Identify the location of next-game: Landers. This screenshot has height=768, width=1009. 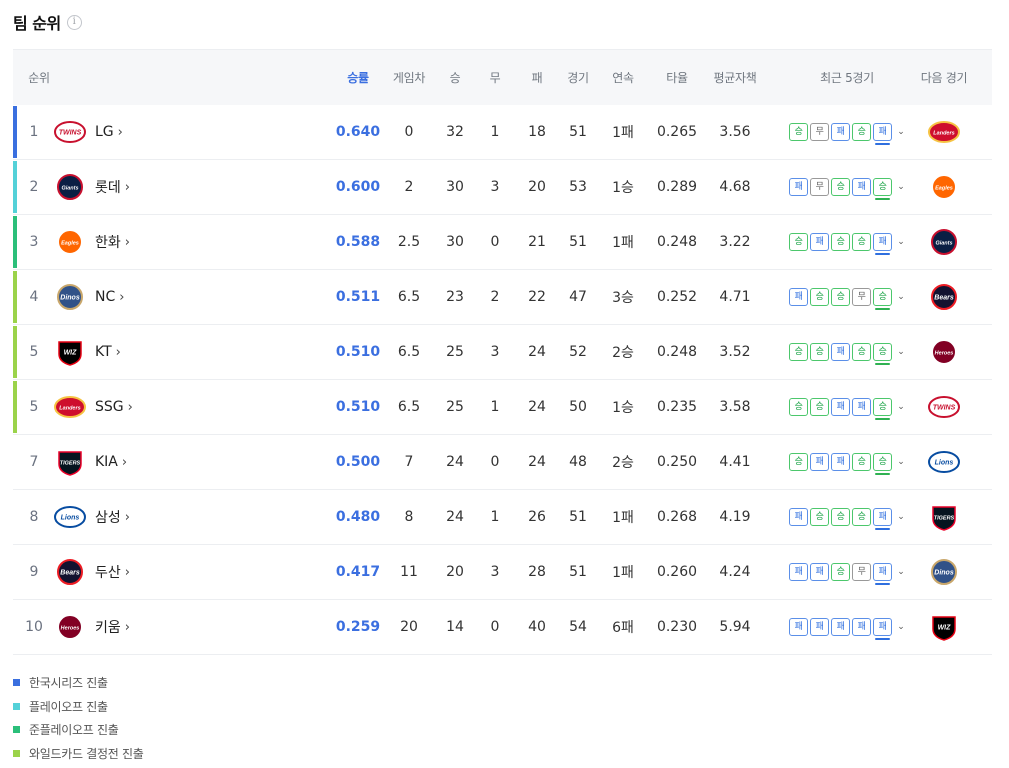
(944, 132).